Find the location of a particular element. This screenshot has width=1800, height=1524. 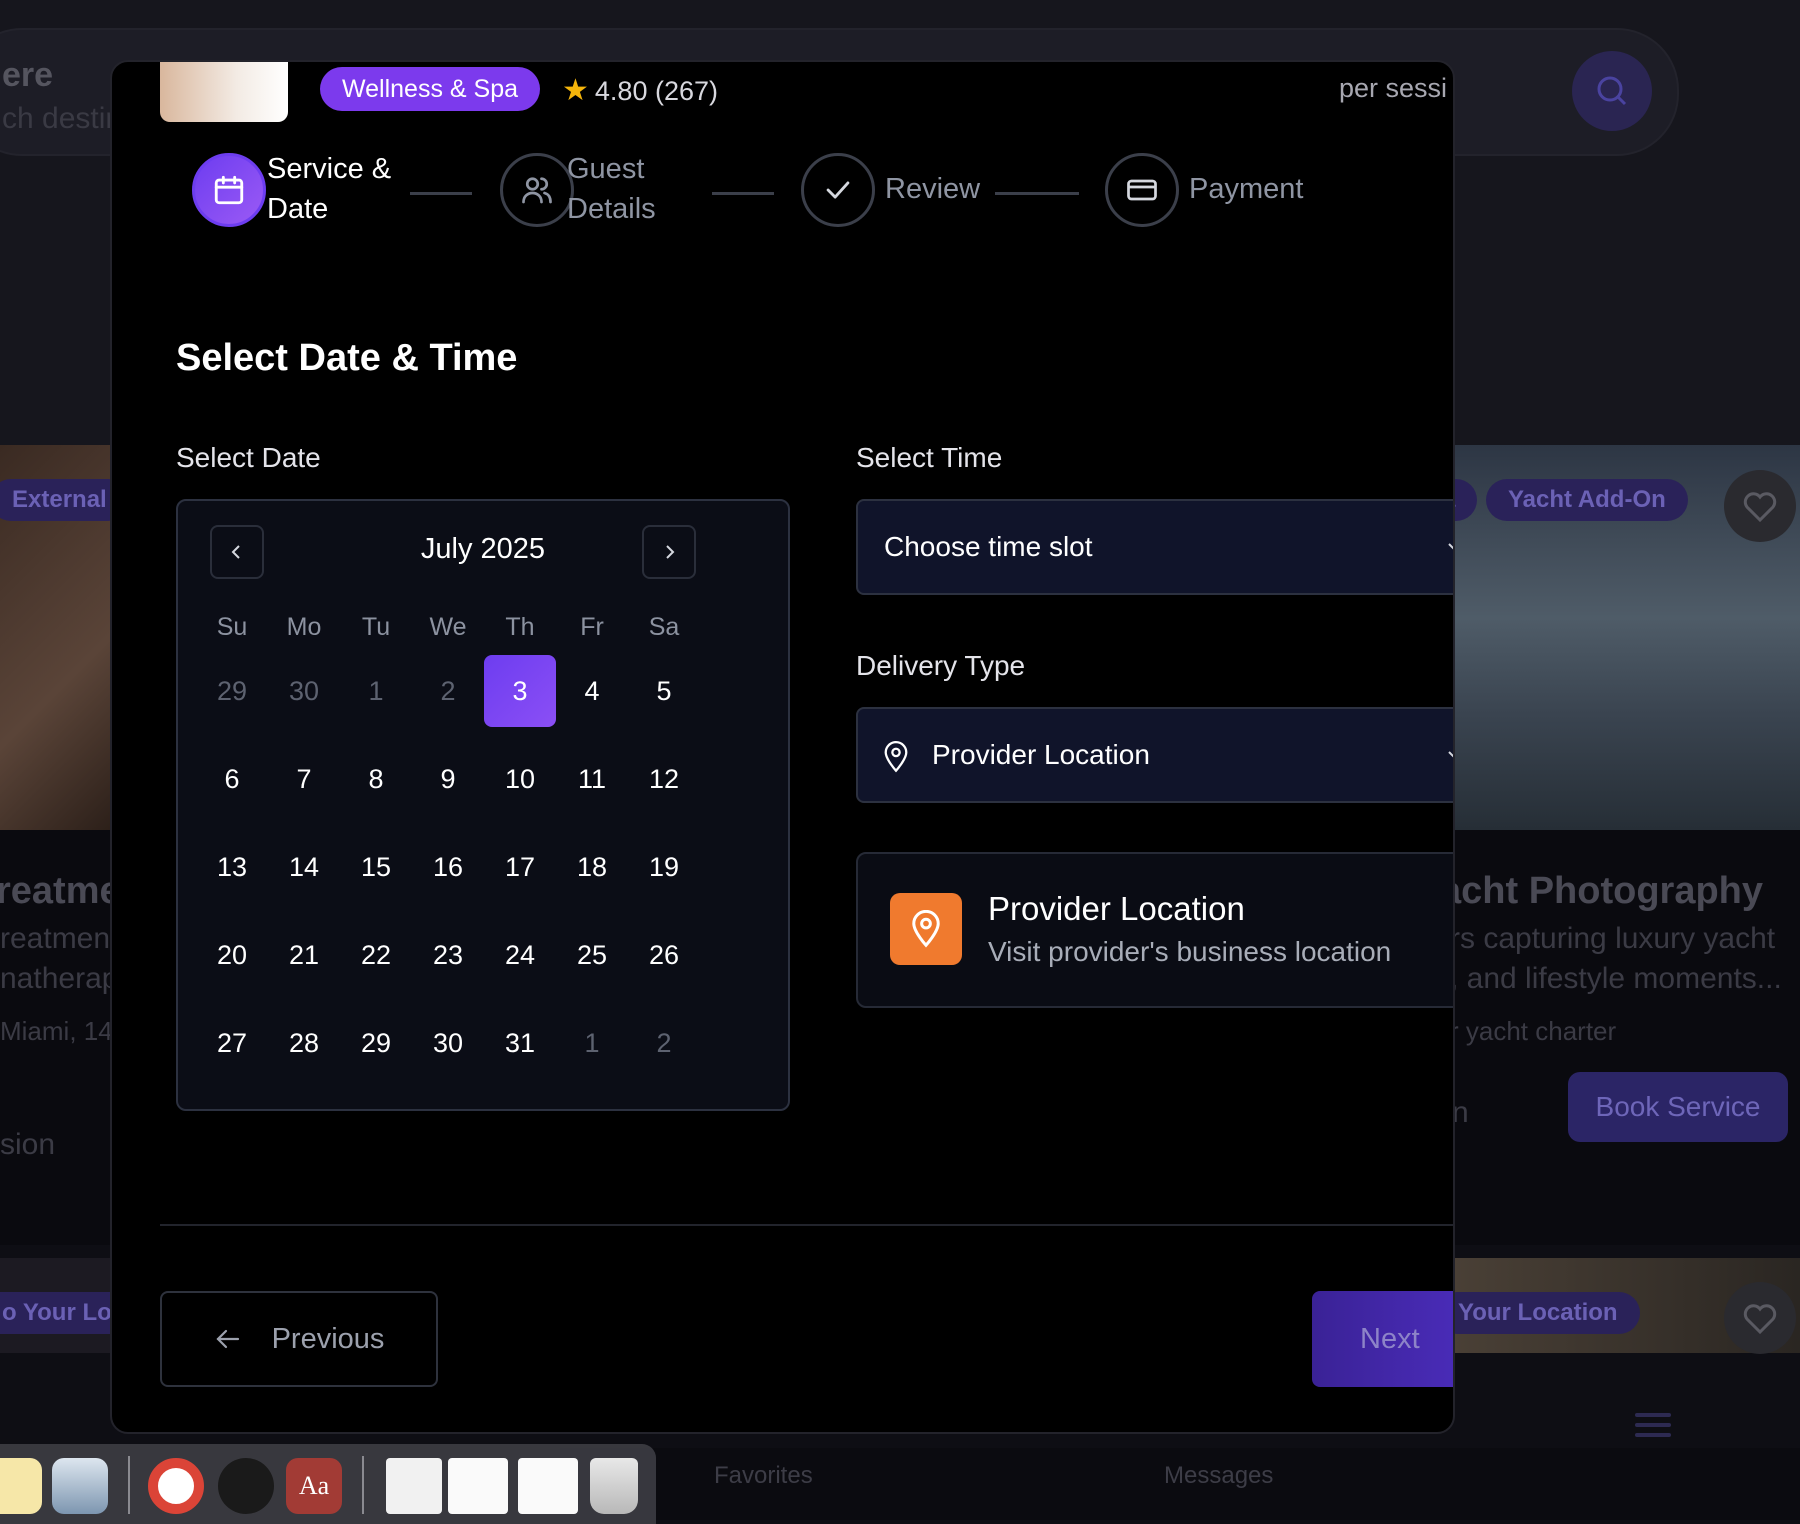

weekday-header: Su is located at coordinates (232, 627).